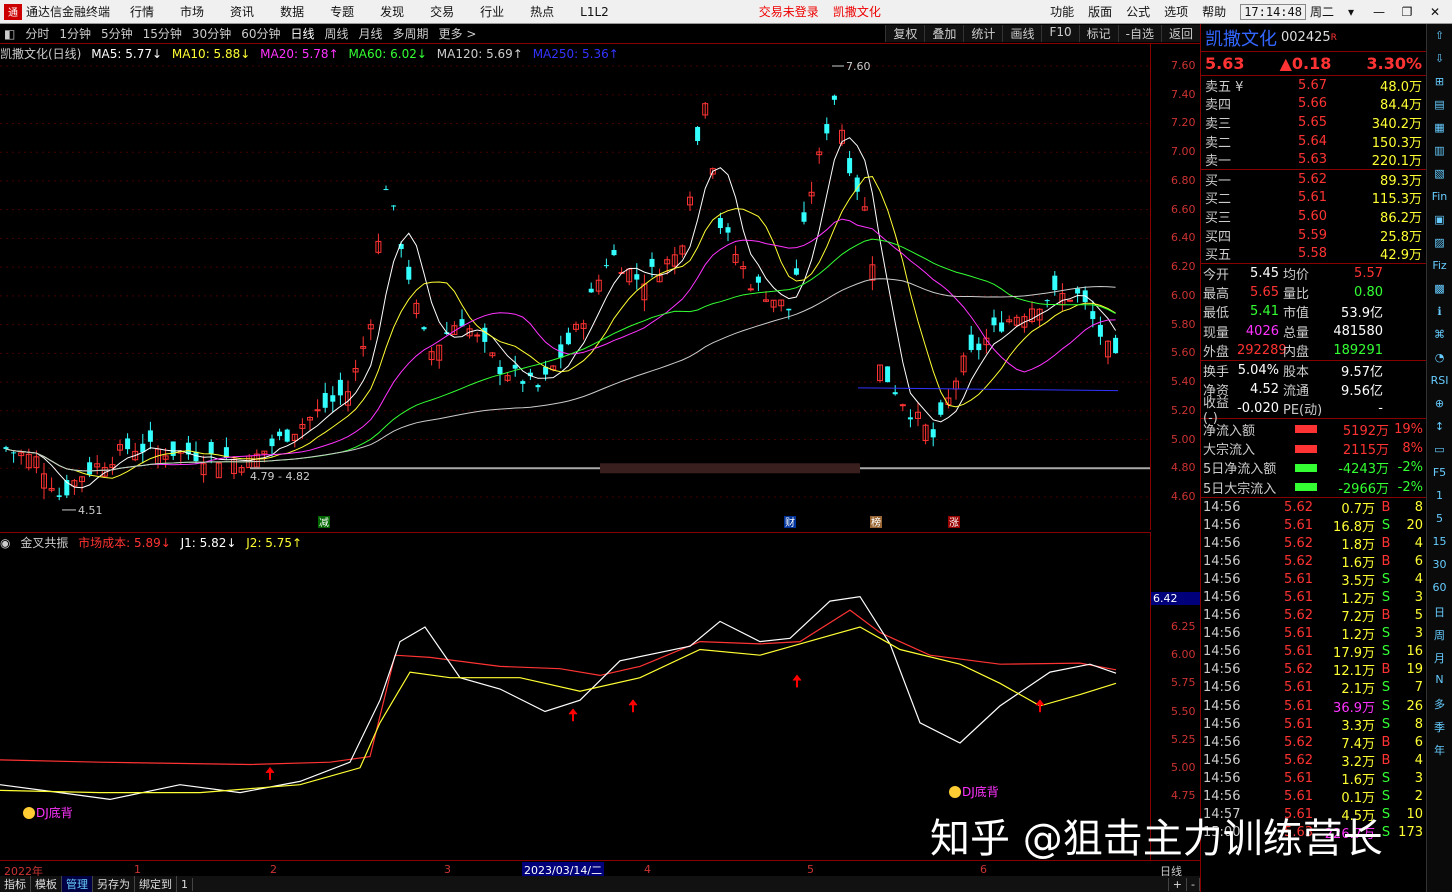 This screenshot has height=892, width=1452. Describe the element at coordinates (1440, 245) in the screenshot. I see `side-tool-icon: ▨` at that location.